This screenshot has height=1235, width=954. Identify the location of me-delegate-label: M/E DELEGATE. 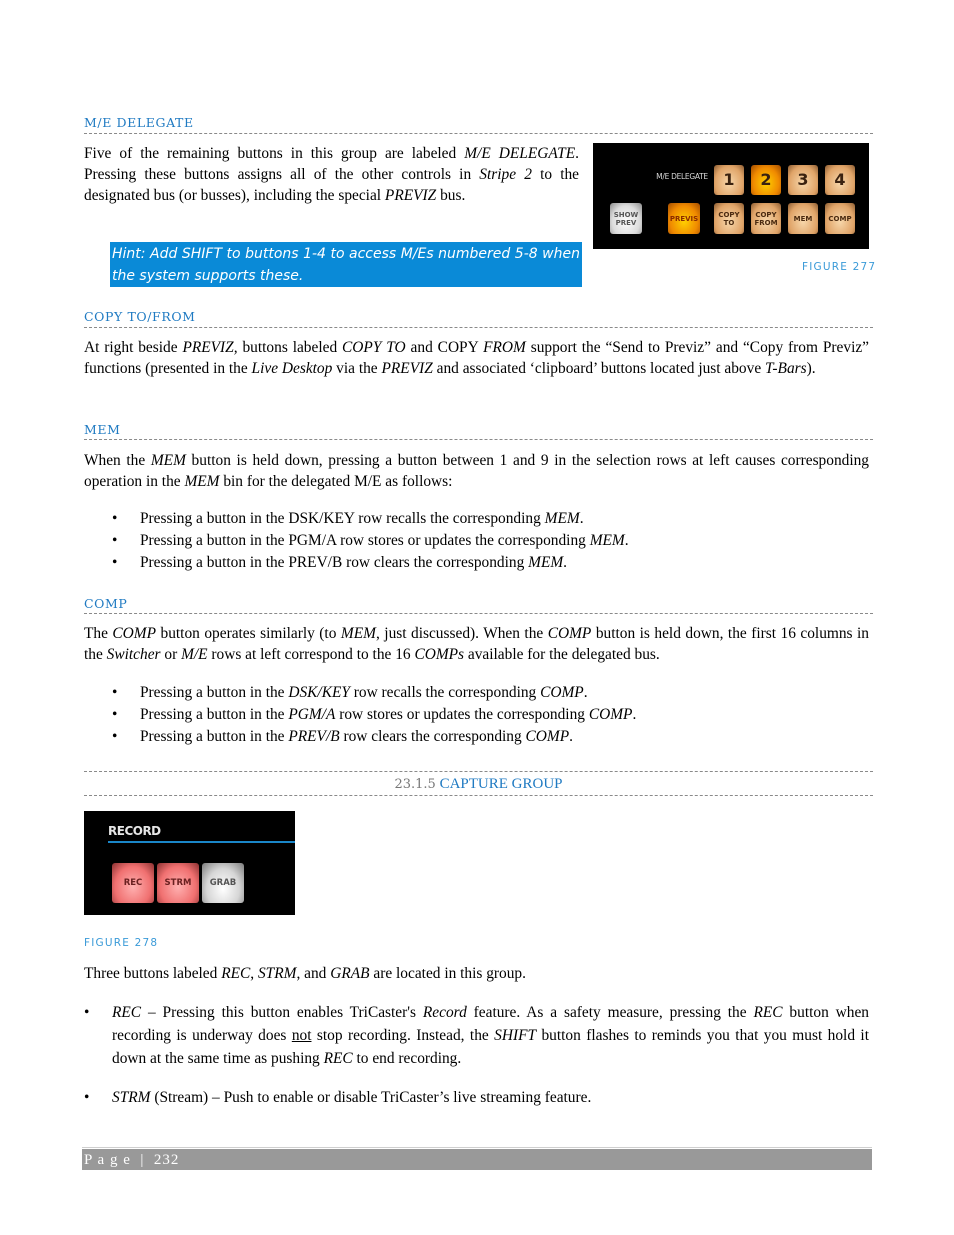
(682, 176).